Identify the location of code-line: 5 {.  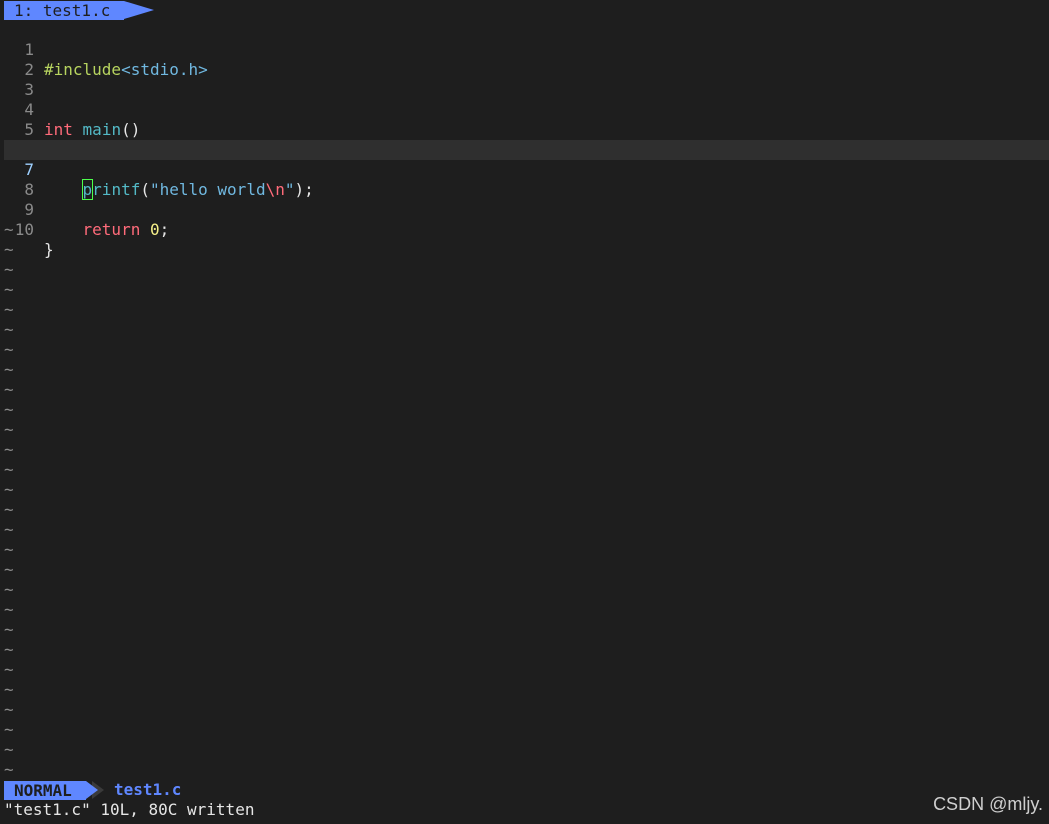
(526, 129).